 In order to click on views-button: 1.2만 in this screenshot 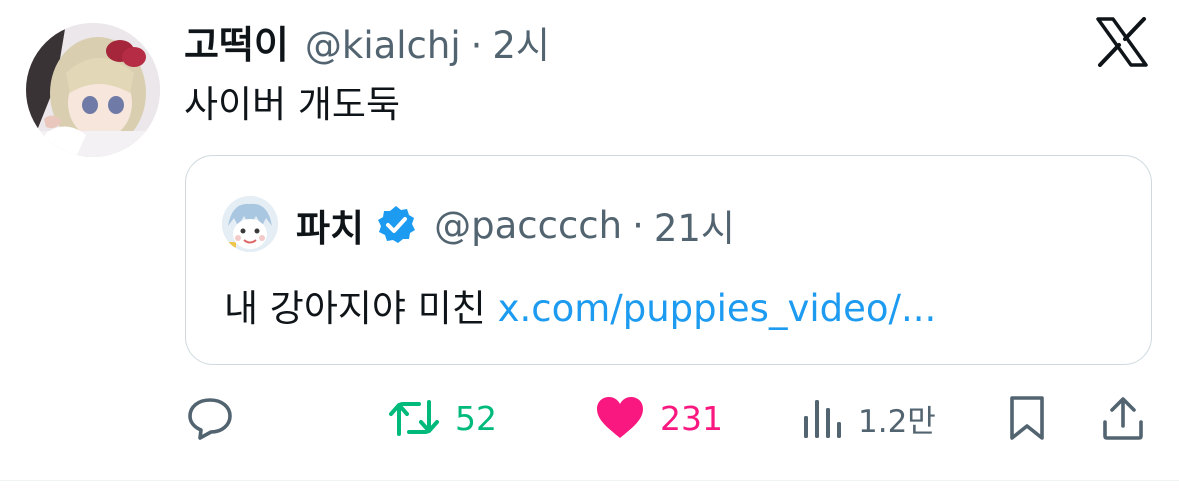, I will do `click(868, 418)`.